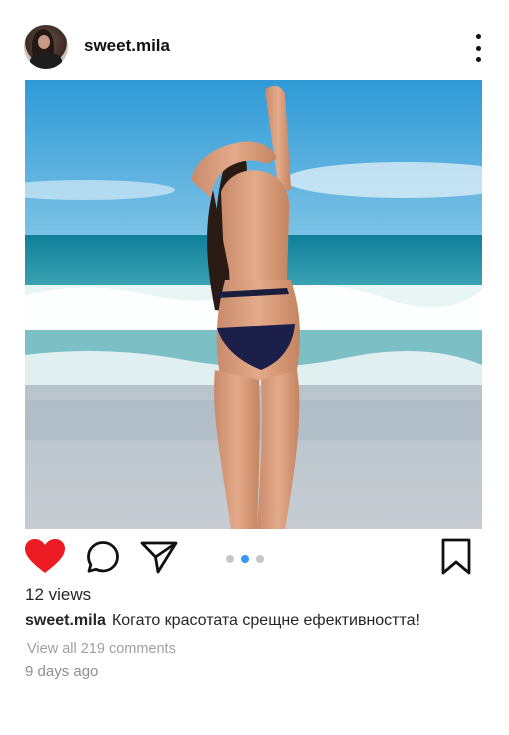  What do you see at coordinates (46, 47) in the screenshot?
I see `avatar` at bounding box center [46, 47].